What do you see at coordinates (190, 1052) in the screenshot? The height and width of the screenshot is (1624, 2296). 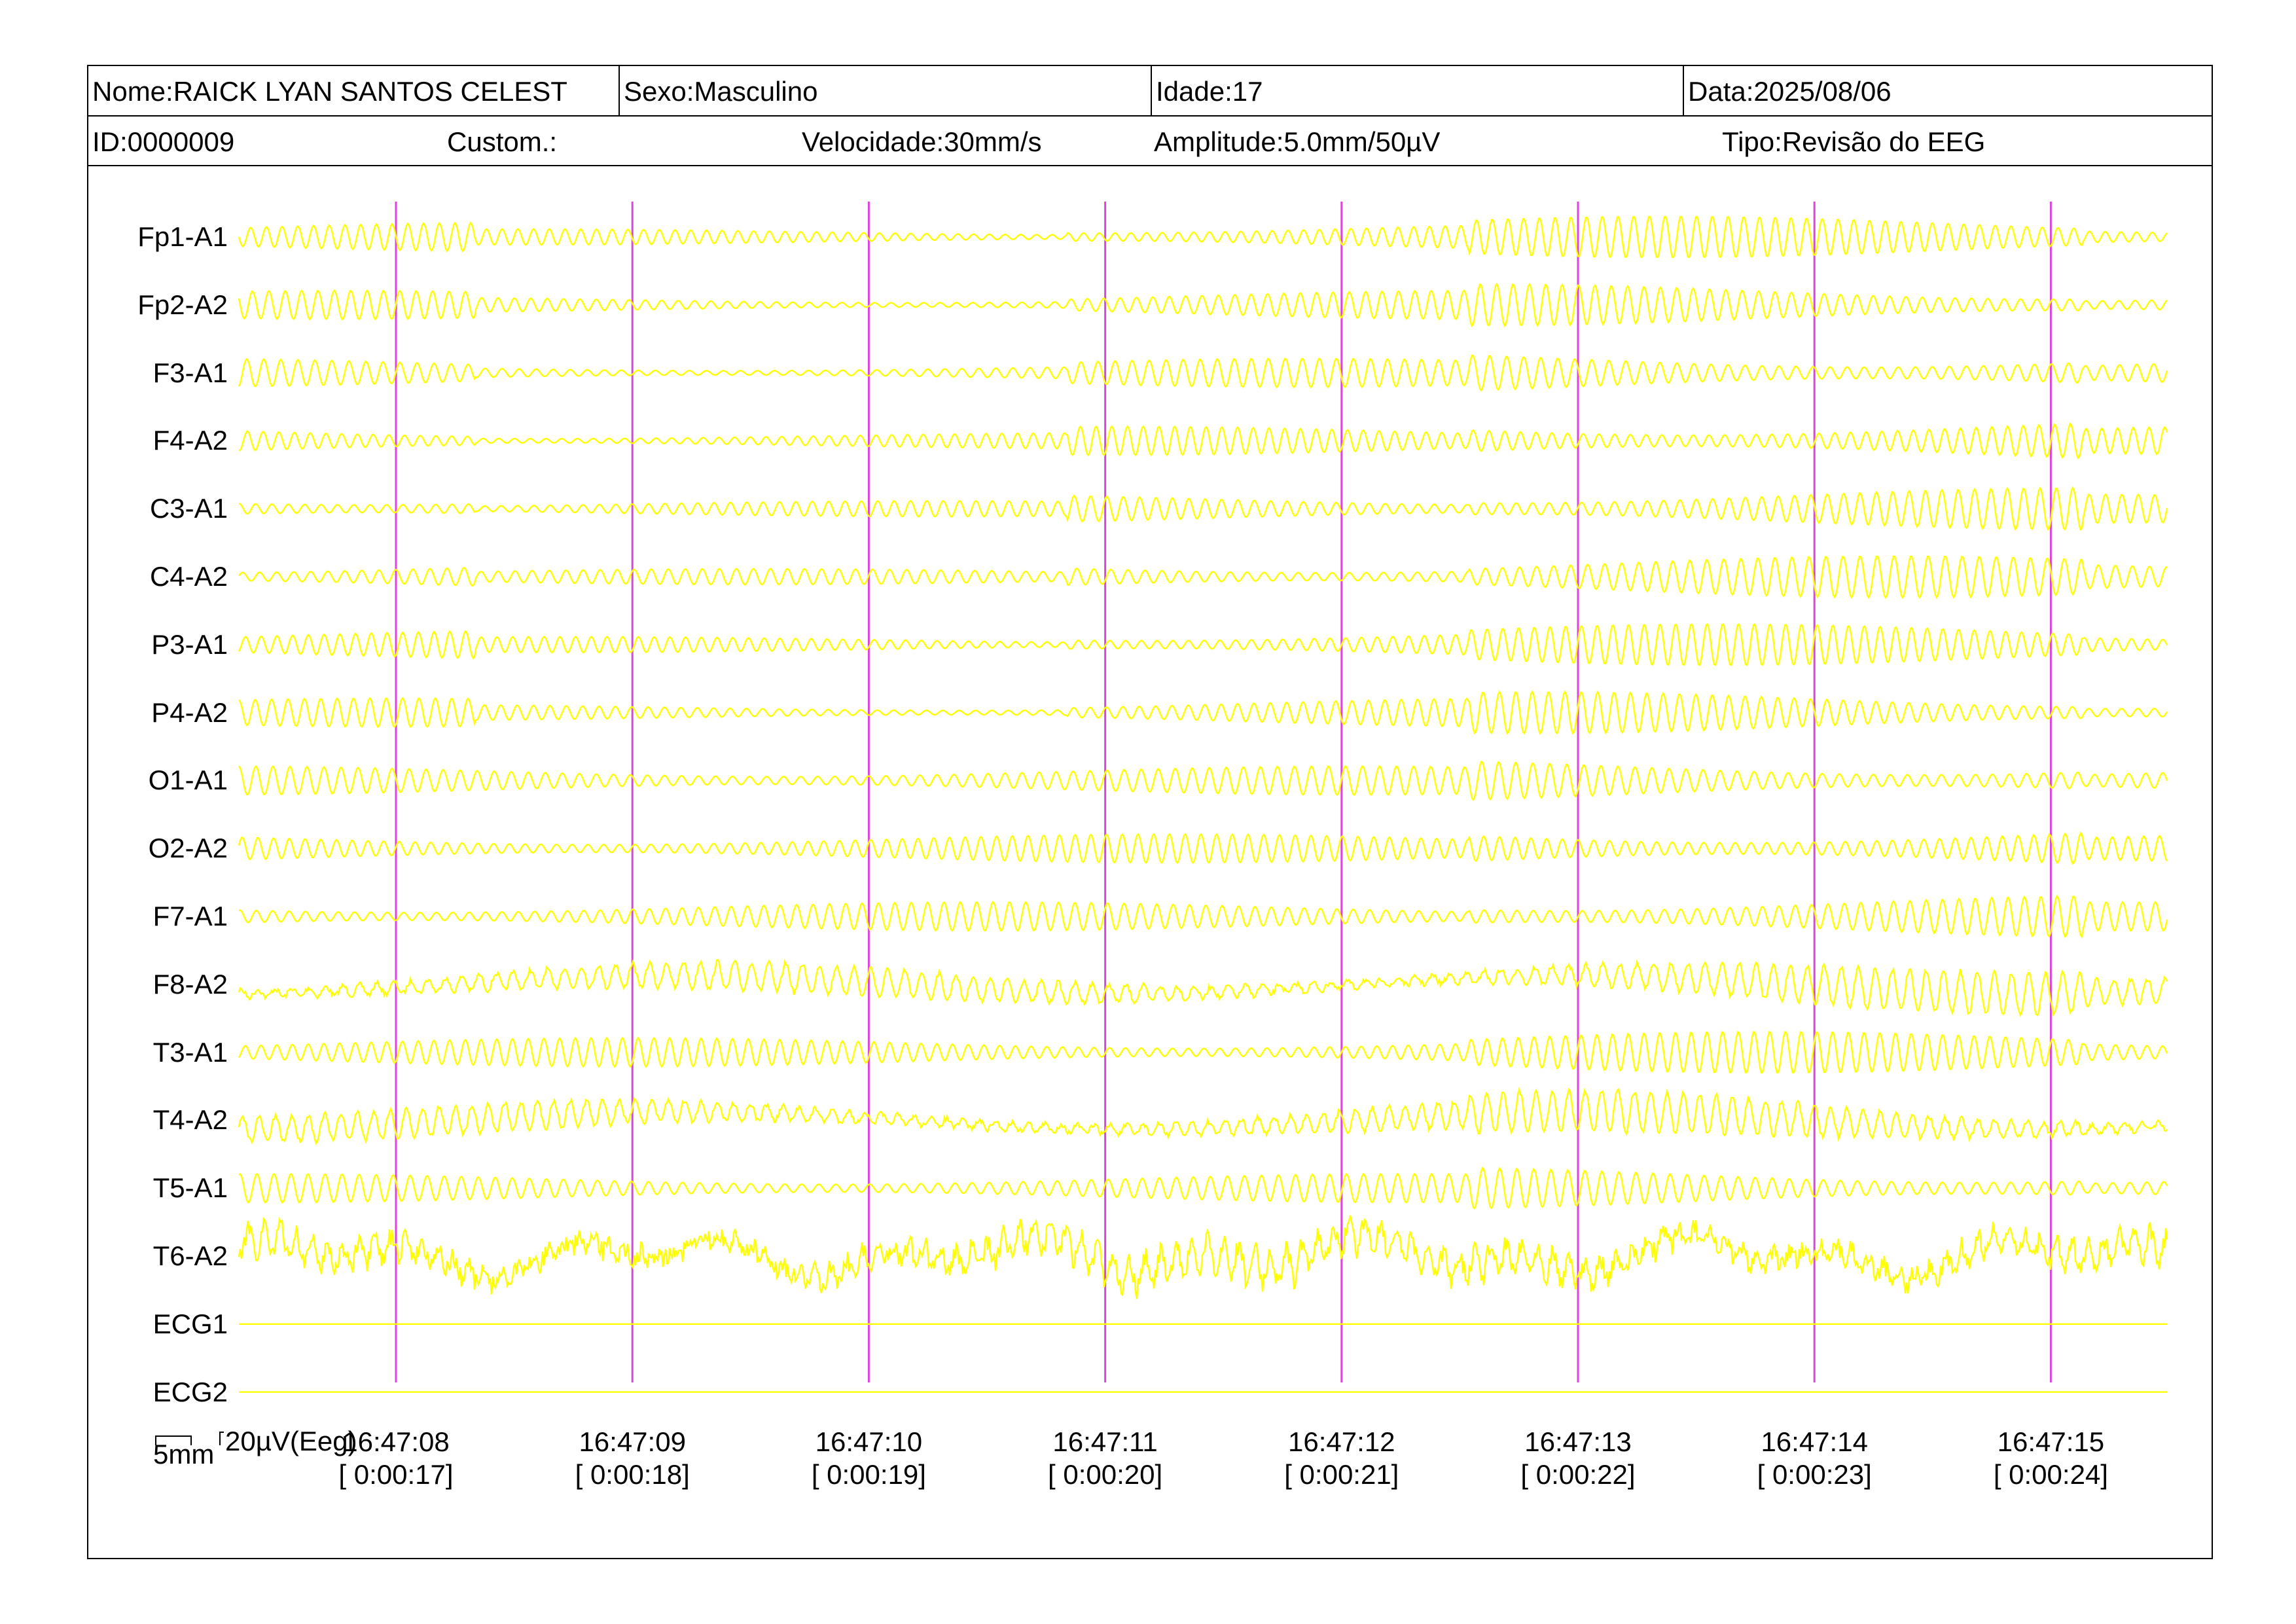 I see `channel-label: T3-A1` at bounding box center [190, 1052].